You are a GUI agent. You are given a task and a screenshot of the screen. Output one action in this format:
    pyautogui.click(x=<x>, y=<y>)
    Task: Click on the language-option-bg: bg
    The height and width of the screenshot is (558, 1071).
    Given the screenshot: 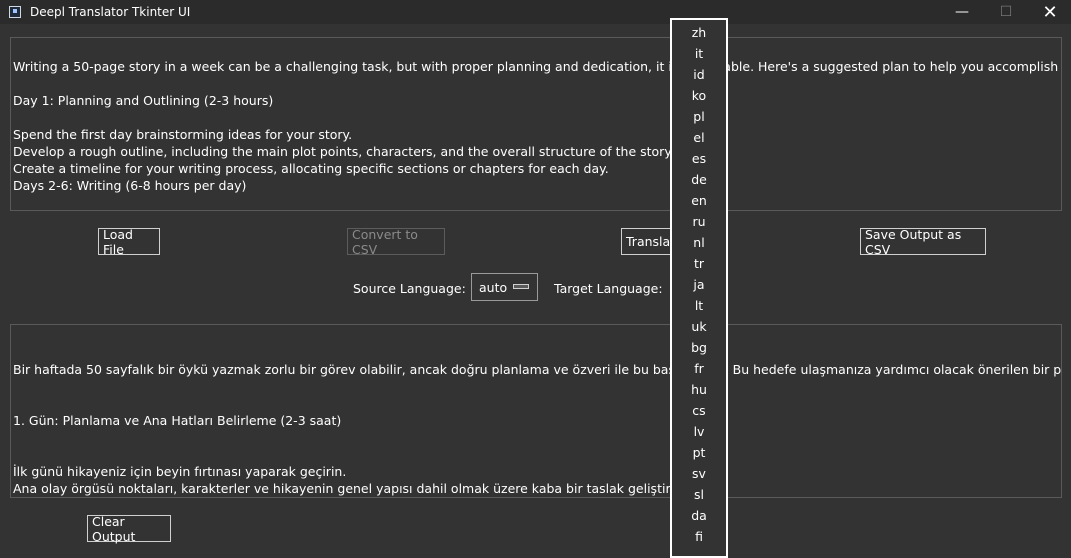 What is the action you would take?
    pyautogui.click(x=699, y=348)
    